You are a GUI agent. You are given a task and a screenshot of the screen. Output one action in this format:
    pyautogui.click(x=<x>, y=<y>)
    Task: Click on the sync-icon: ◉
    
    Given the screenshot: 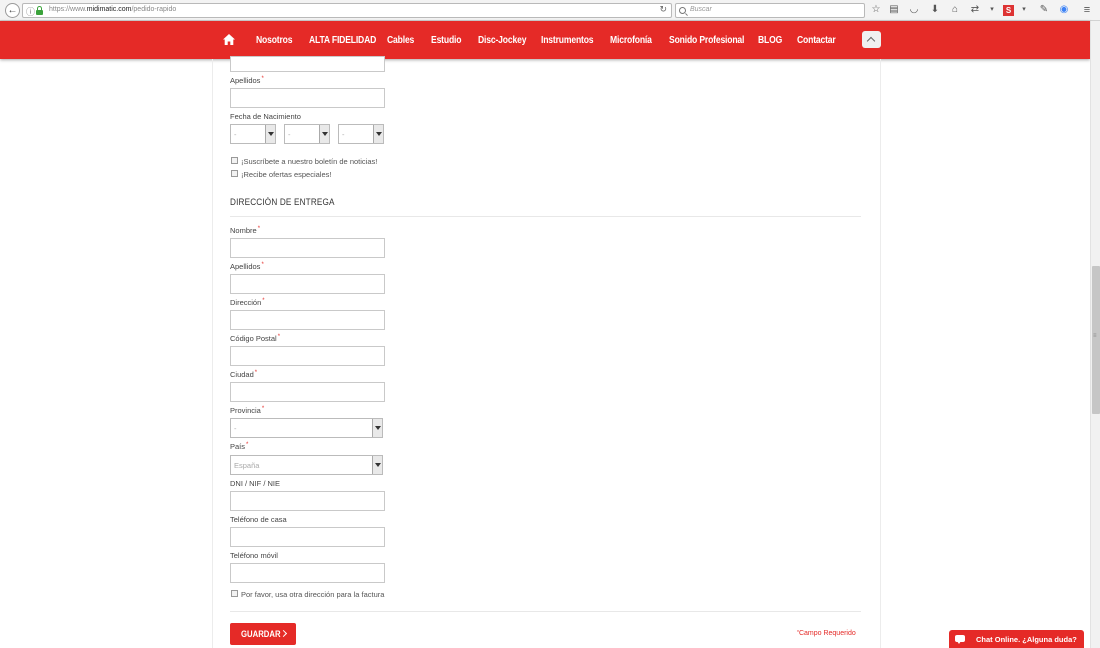 What is the action you would take?
    pyautogui.click(x=1064, y=10)
    